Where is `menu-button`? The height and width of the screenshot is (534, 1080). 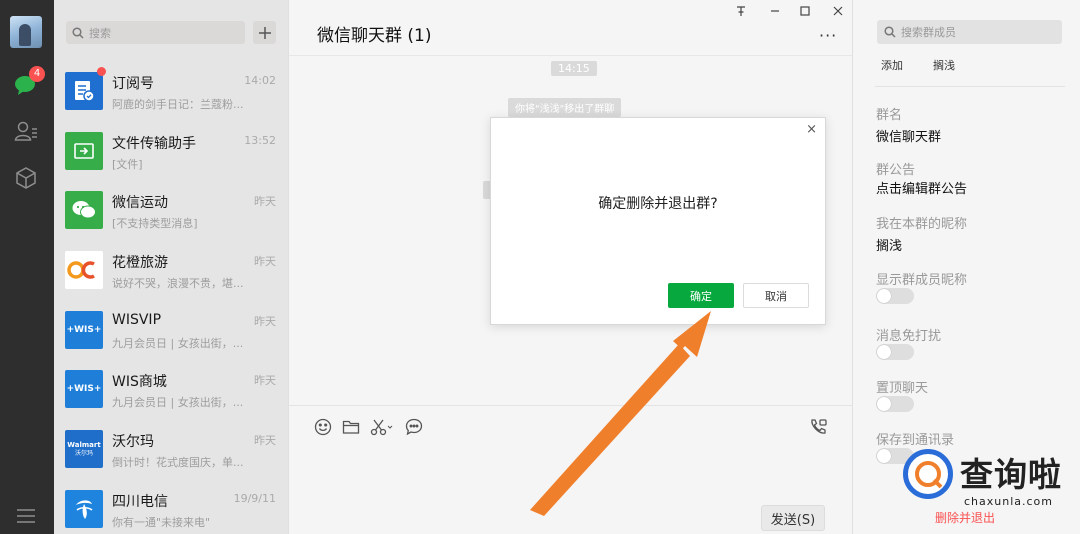 menu-button is located at coordinates (26, 516).